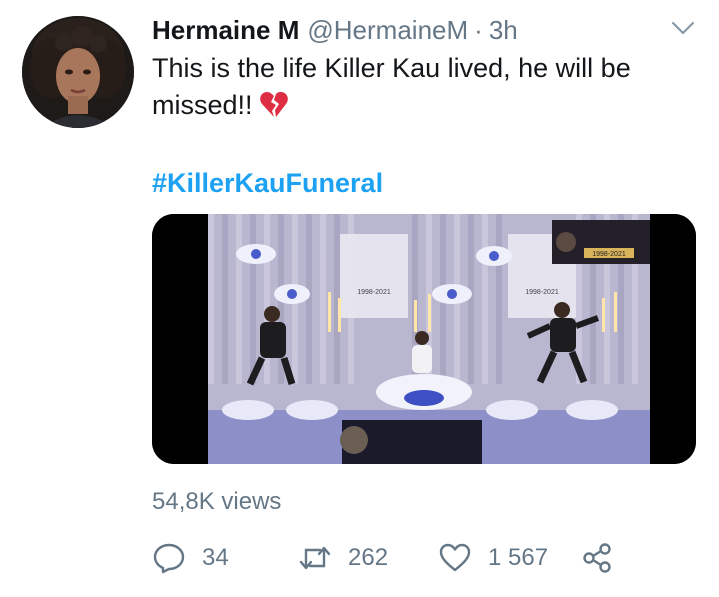 This screenshot has height=597, width=719. I want to click on reply-count: 34, so click(215, 557).